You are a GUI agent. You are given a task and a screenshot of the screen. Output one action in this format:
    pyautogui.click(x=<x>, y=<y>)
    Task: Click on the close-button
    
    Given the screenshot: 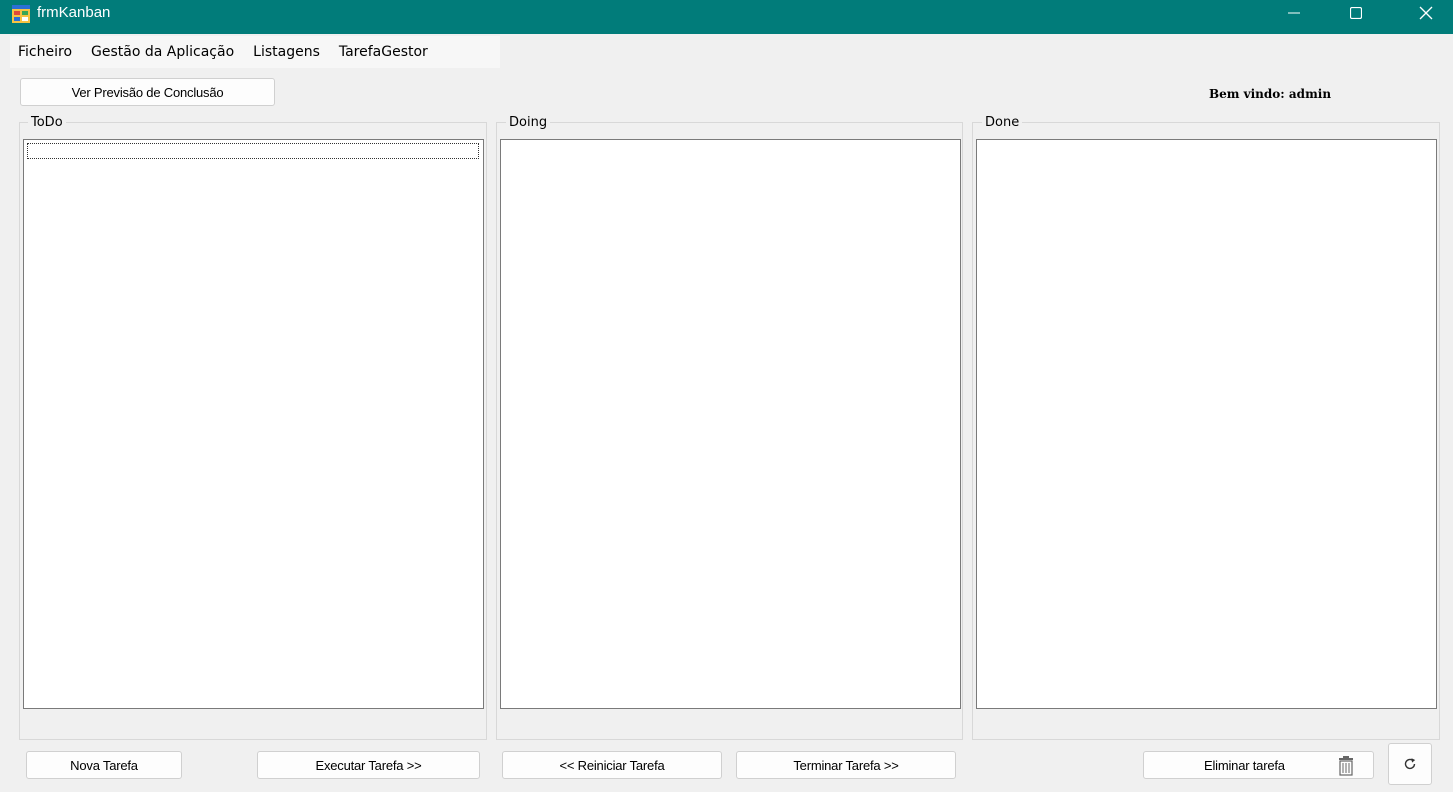 What is the action you would take?
    pyautogui.click(x=1426, y=13)
    